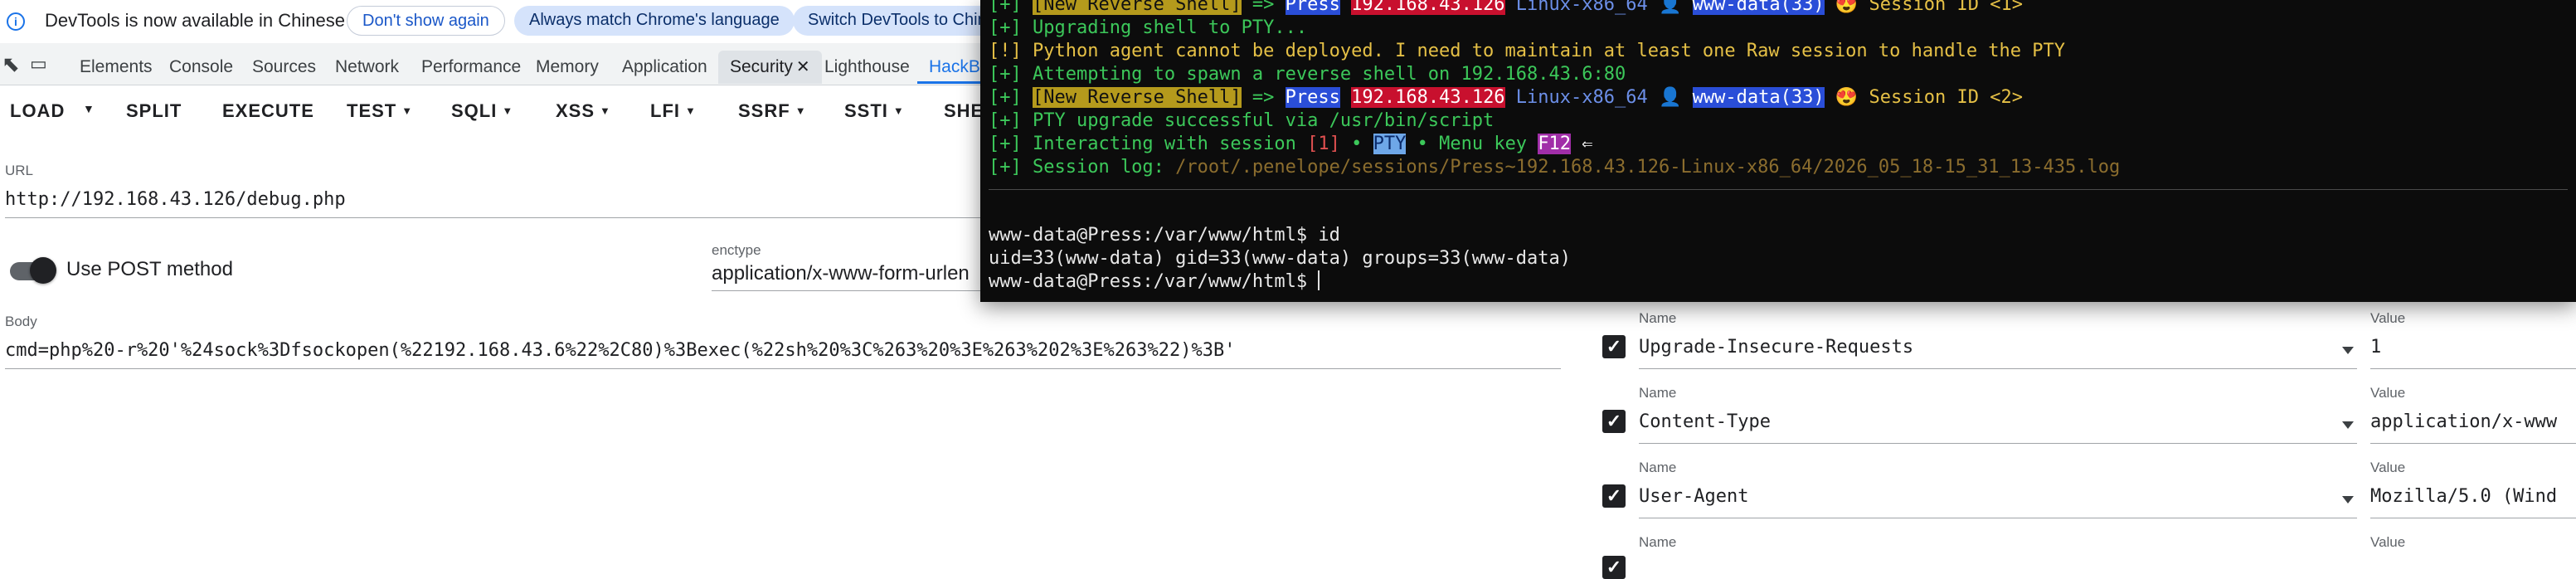 This screenshot has width=2576, height=579. I want to click on tab-security-label: Security, so click(762, 66).